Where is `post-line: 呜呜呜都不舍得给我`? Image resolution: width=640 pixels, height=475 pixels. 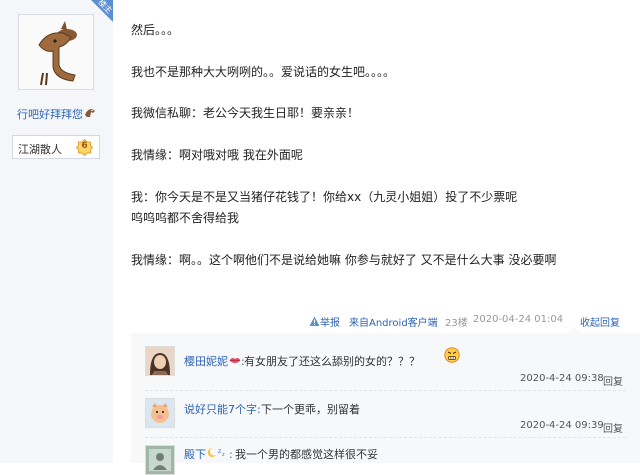 post-line: 呜呜呜都不舍得给我 is located at coordinates (185, 218).